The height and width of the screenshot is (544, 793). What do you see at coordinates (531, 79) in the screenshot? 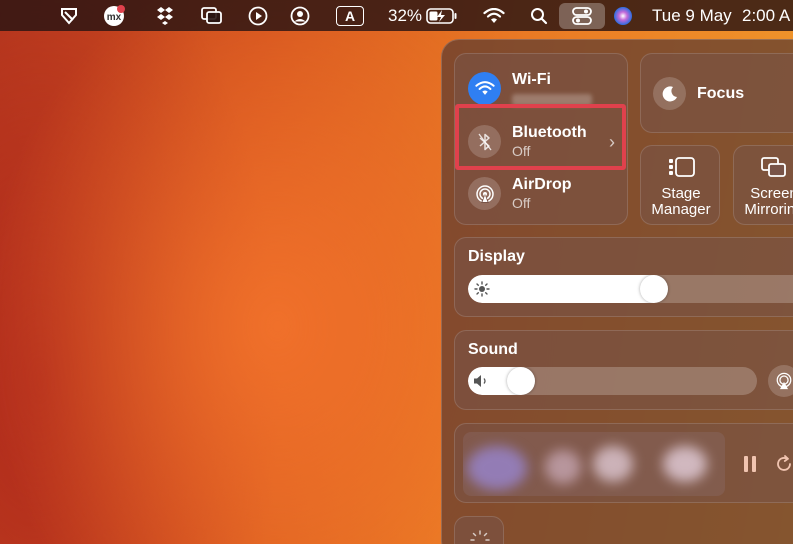
I see `wifi-title: Wi-Fi` at bounding box center [531, 79].